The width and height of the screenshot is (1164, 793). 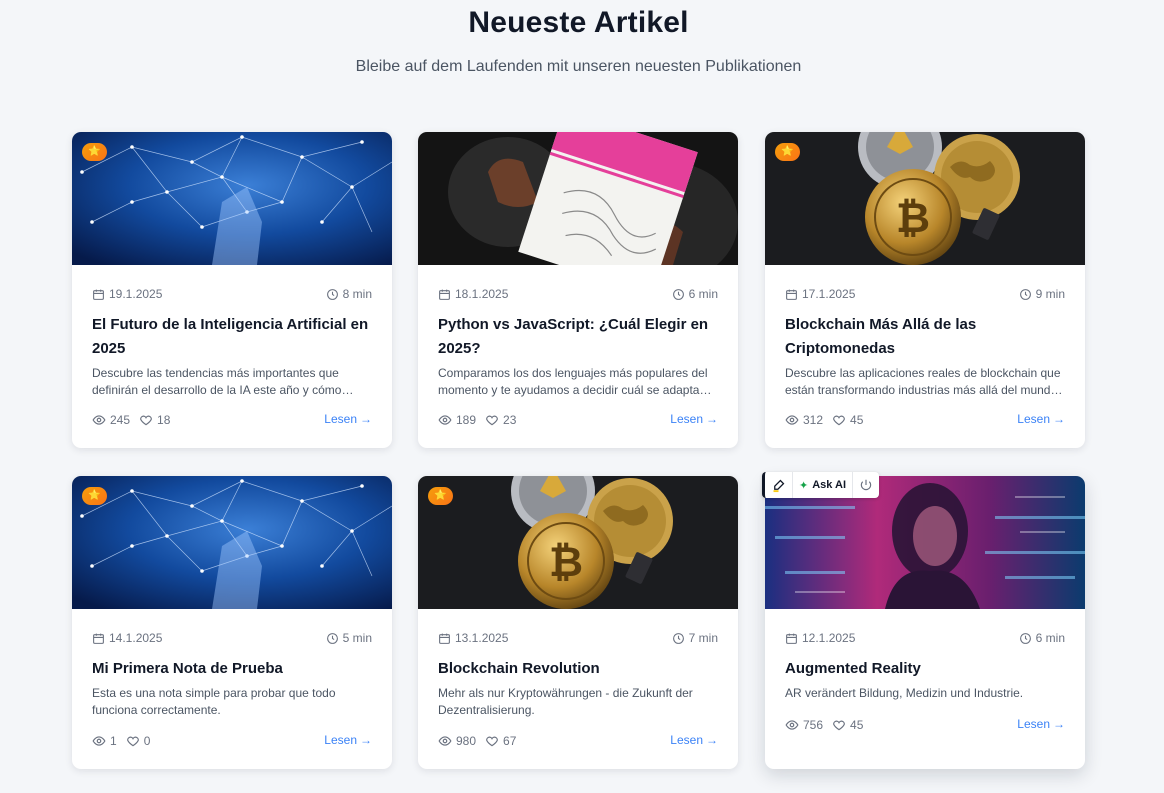 I want to click on article-title: Blockchain Más Allá de las Criptomonedas, so click(x=925, y=337).